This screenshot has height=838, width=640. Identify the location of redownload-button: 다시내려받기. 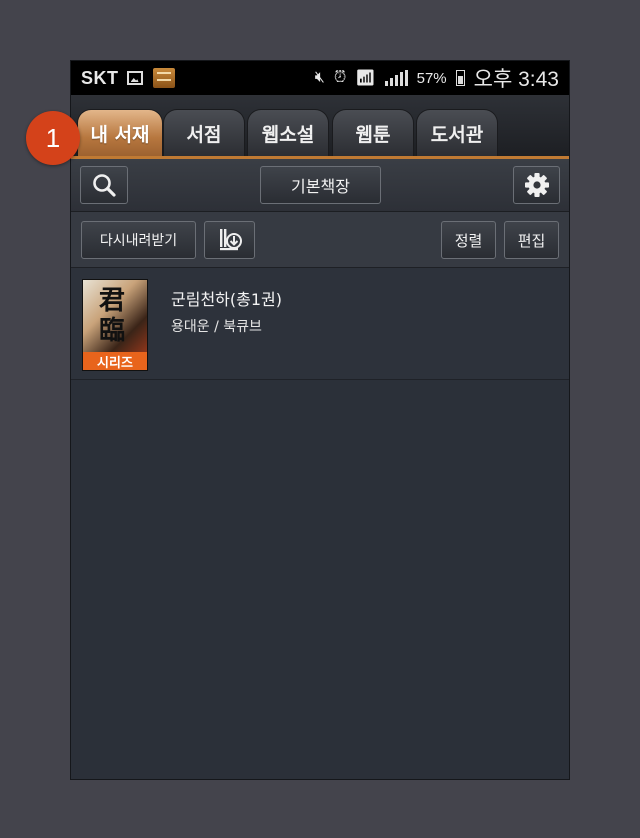
(138, 240).